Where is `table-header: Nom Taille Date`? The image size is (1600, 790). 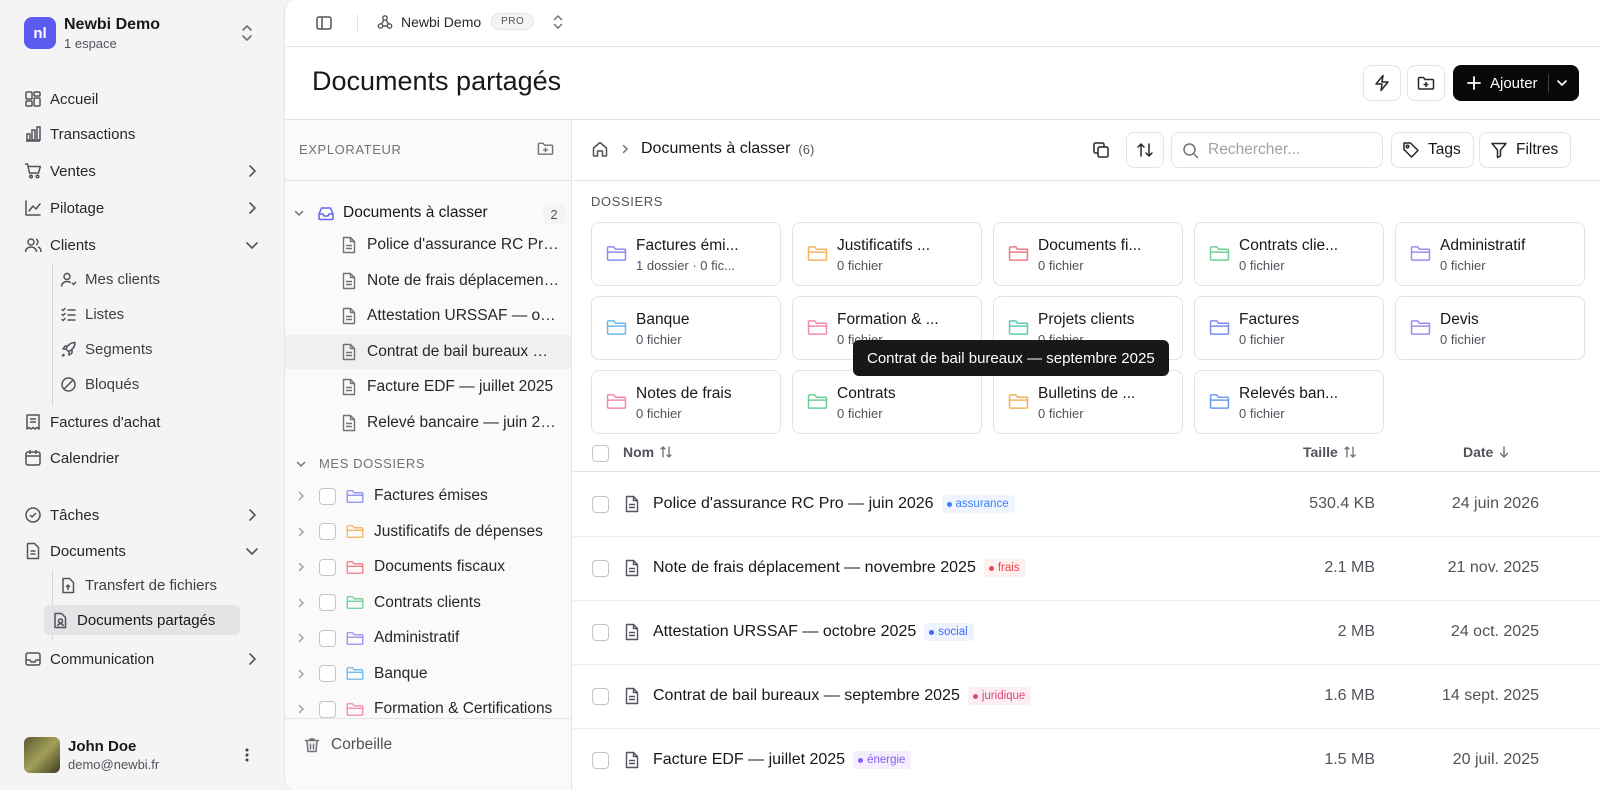
table-header: Nom Taille Date is located at coordinates (1086, 453).